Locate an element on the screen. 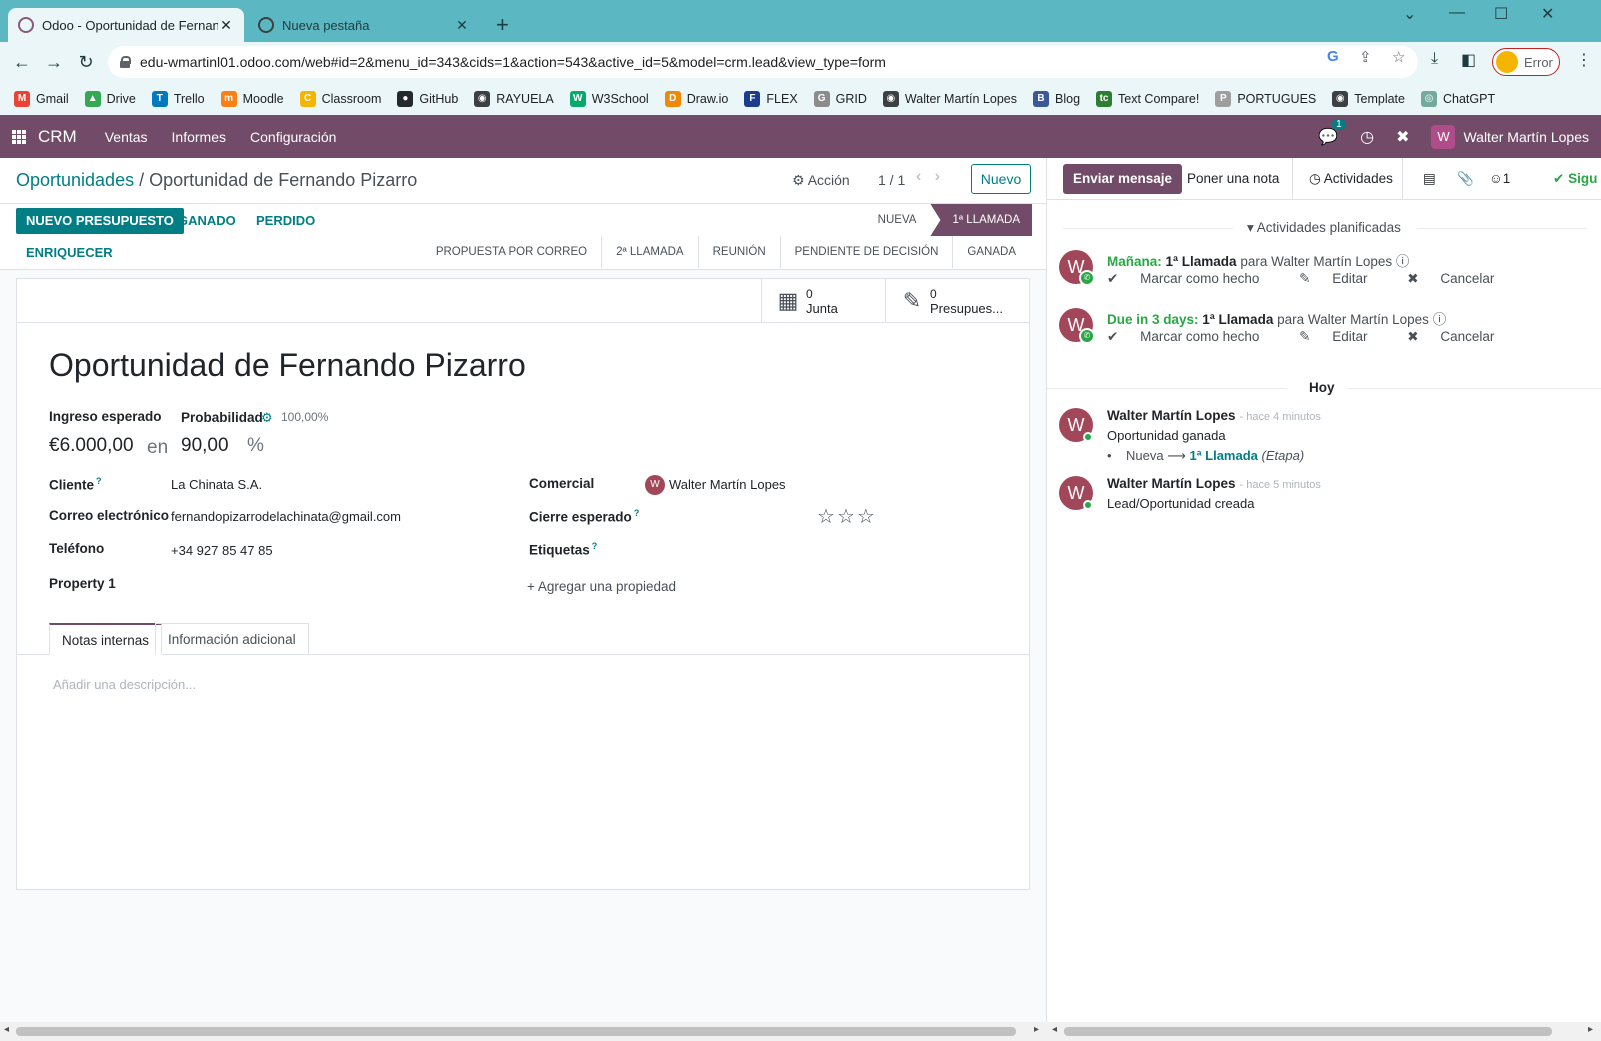  pager-next-icon: › is located at coordinates (937, 176).